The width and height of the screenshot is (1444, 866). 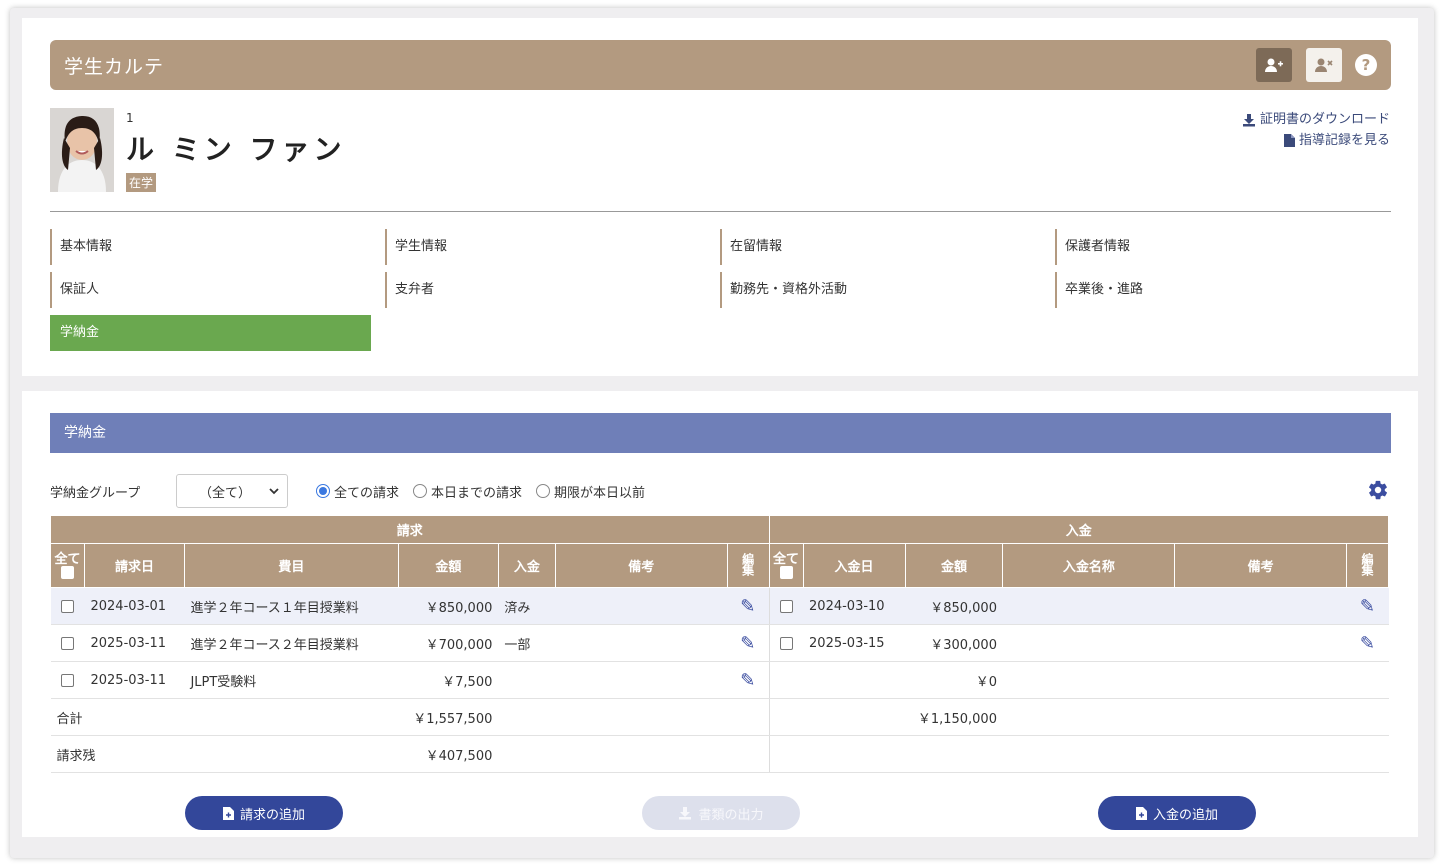 What do you see at coordinates (527, 680) in the screenshot?
I see `paid-status` at bounding box center [527, 680].